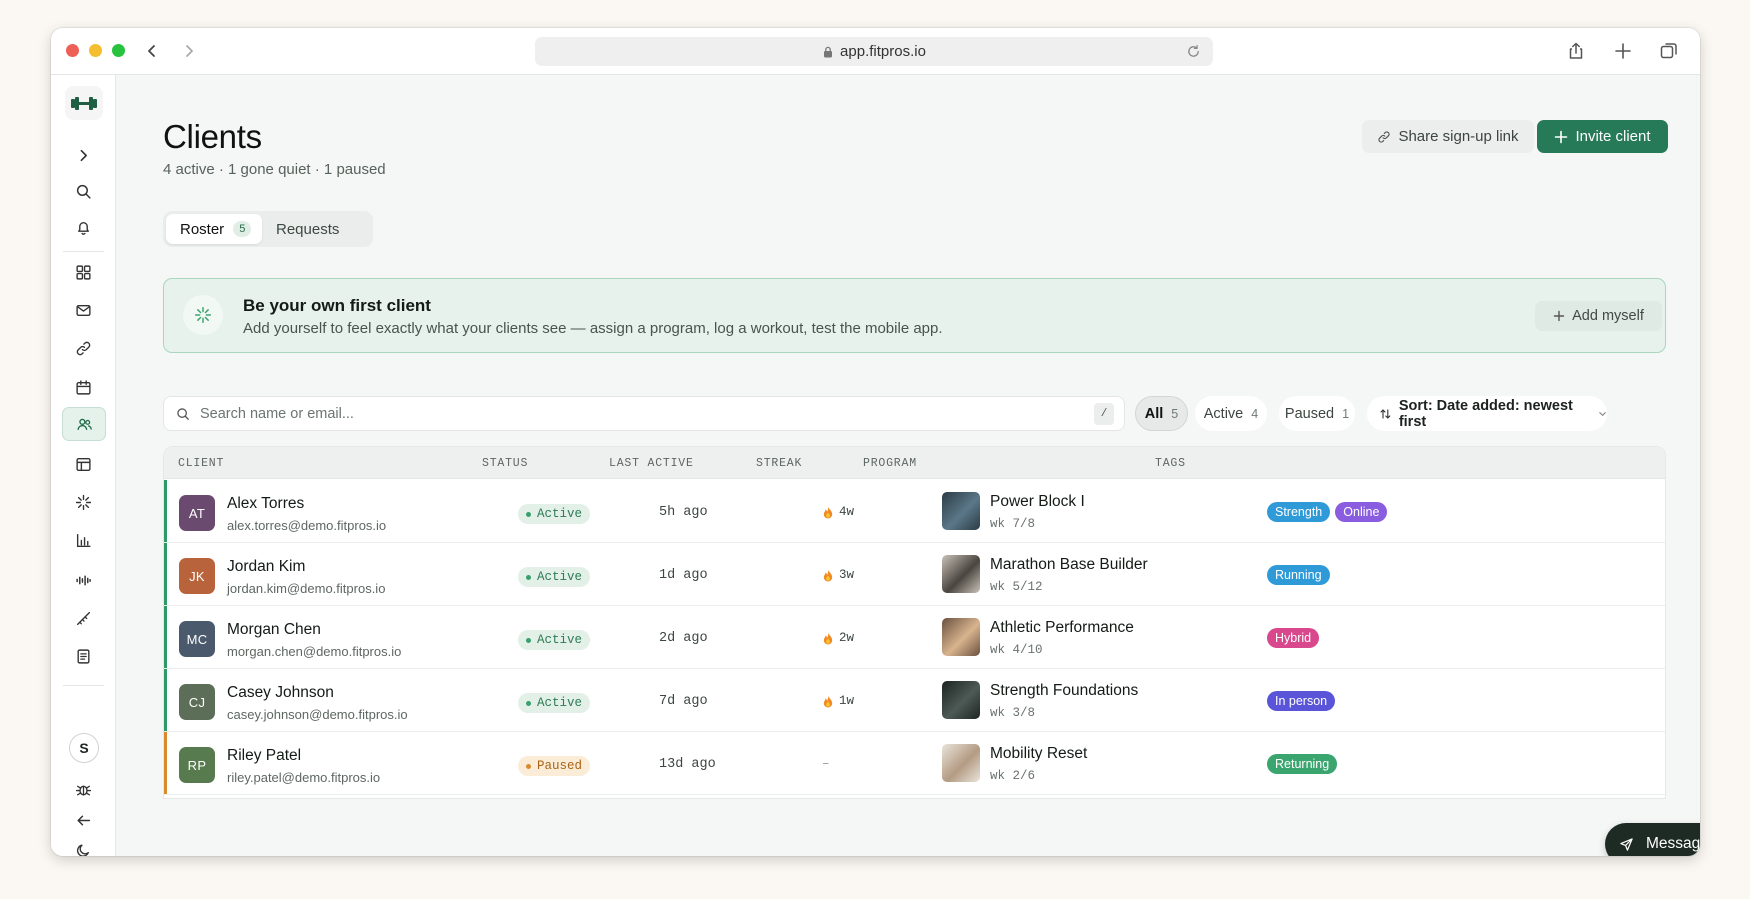  Describe the element at coordinates (1175, 413) in the screenshot. I see `filter-all-count: 5` at that location.